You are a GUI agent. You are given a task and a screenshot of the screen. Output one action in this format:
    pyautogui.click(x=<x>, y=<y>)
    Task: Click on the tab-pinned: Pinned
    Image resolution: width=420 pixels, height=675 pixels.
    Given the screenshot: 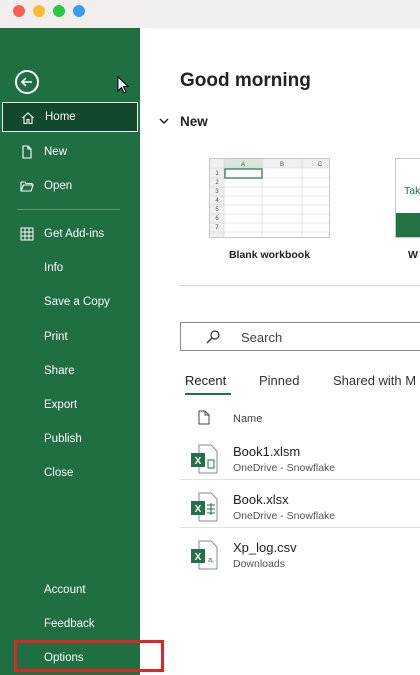 What is the action you would take?
    pyautogui.click(x=279, y=380)
    